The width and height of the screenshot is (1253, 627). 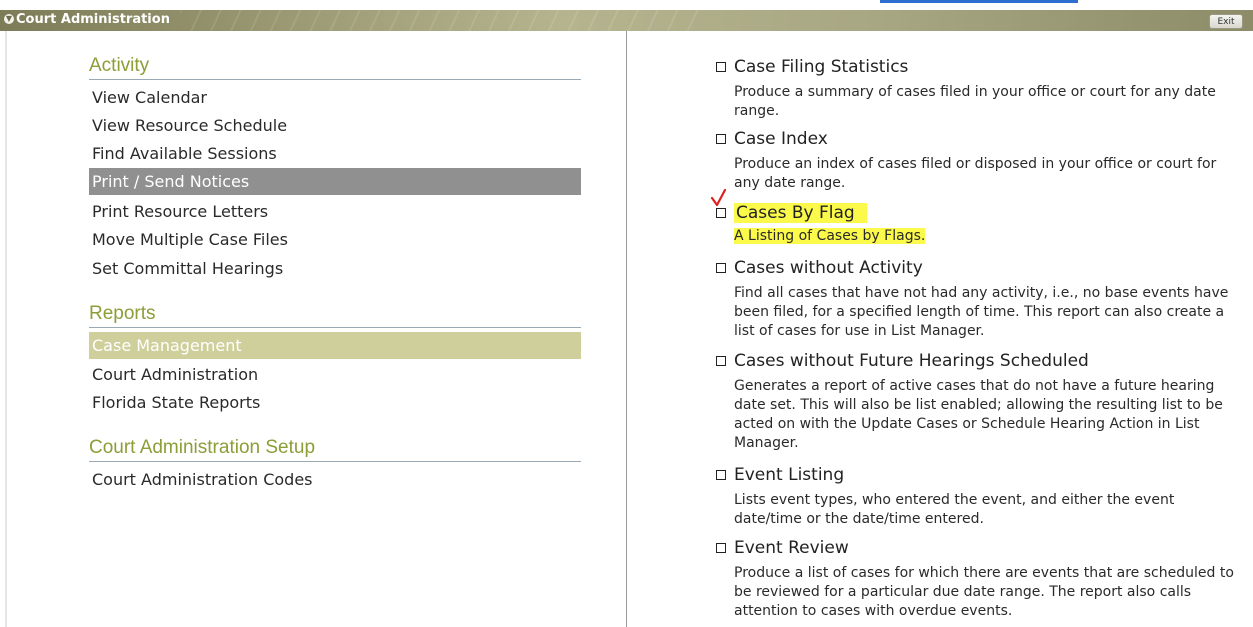 What do you see at coordinates (911, 361) in the screenshot?
I see `report-title: Cases without Future Hearings Scheduled` at bounding box center [911, 361].